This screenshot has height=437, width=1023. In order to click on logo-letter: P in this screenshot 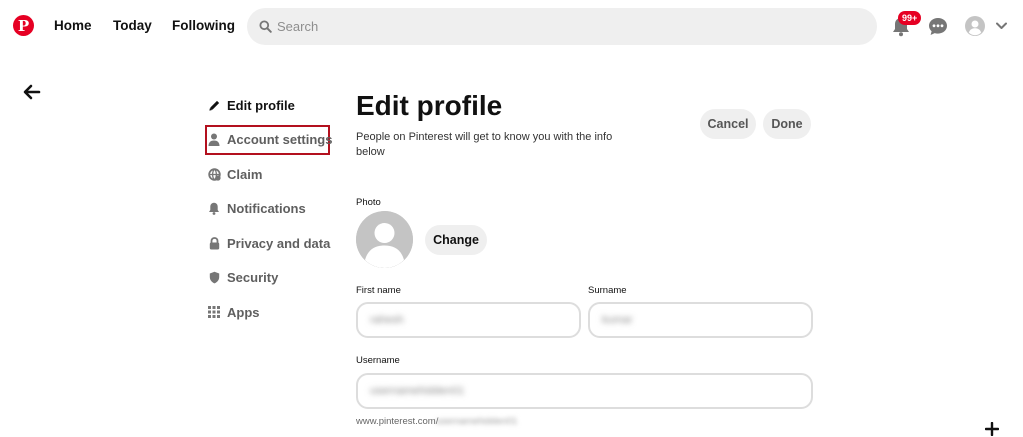, I will do `click(23, 25)`.